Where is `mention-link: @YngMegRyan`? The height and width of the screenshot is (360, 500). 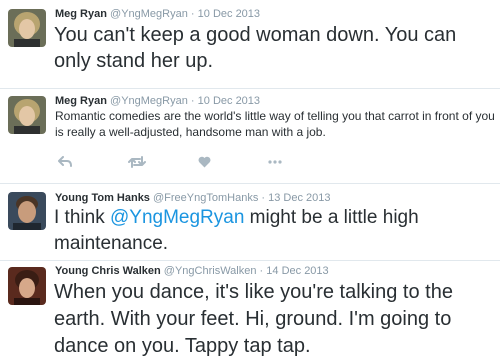 mention-link: @YngMegRyan is located at coordinates (177, 217).